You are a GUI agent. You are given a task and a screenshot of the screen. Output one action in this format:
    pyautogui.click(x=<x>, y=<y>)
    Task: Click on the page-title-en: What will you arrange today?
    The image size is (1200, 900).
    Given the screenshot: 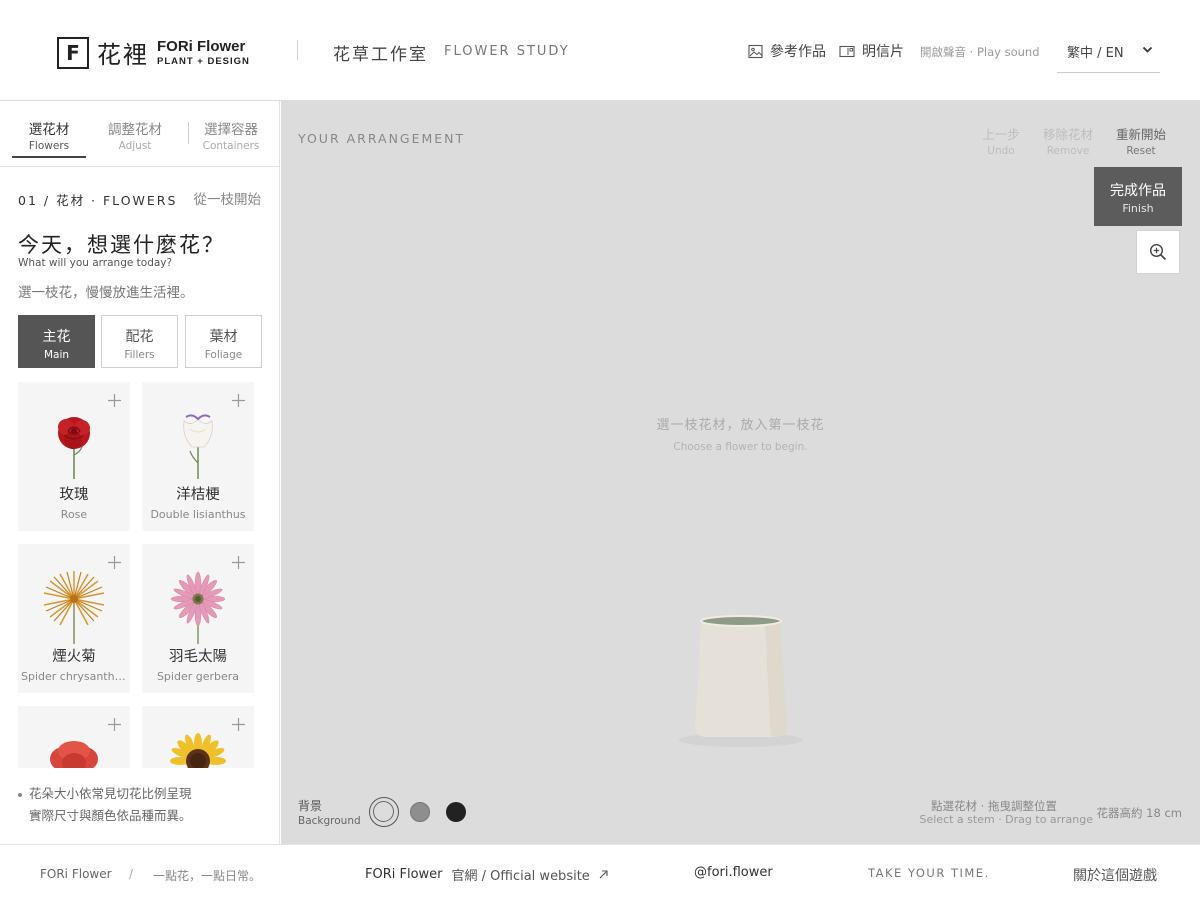 What is the action you would take?
    pyautogui.click(x=95, y=263)
    